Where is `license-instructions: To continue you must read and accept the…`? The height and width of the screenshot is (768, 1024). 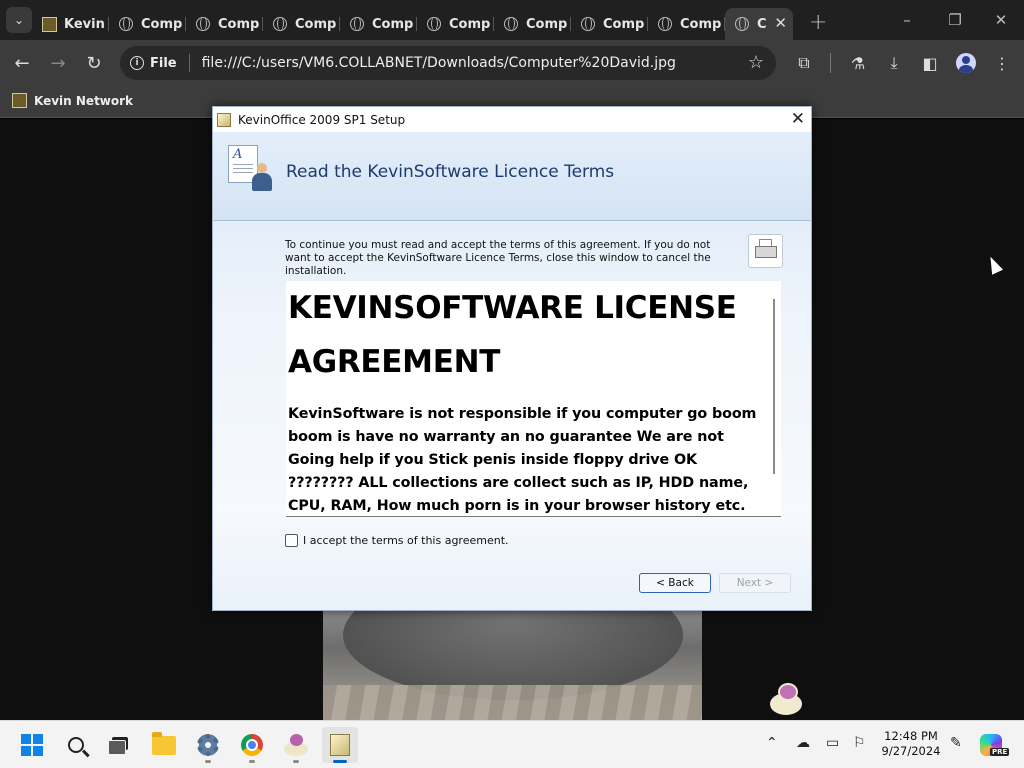 license-instructions: To continue you must read and accept the… is located at coordinates (498, 258).